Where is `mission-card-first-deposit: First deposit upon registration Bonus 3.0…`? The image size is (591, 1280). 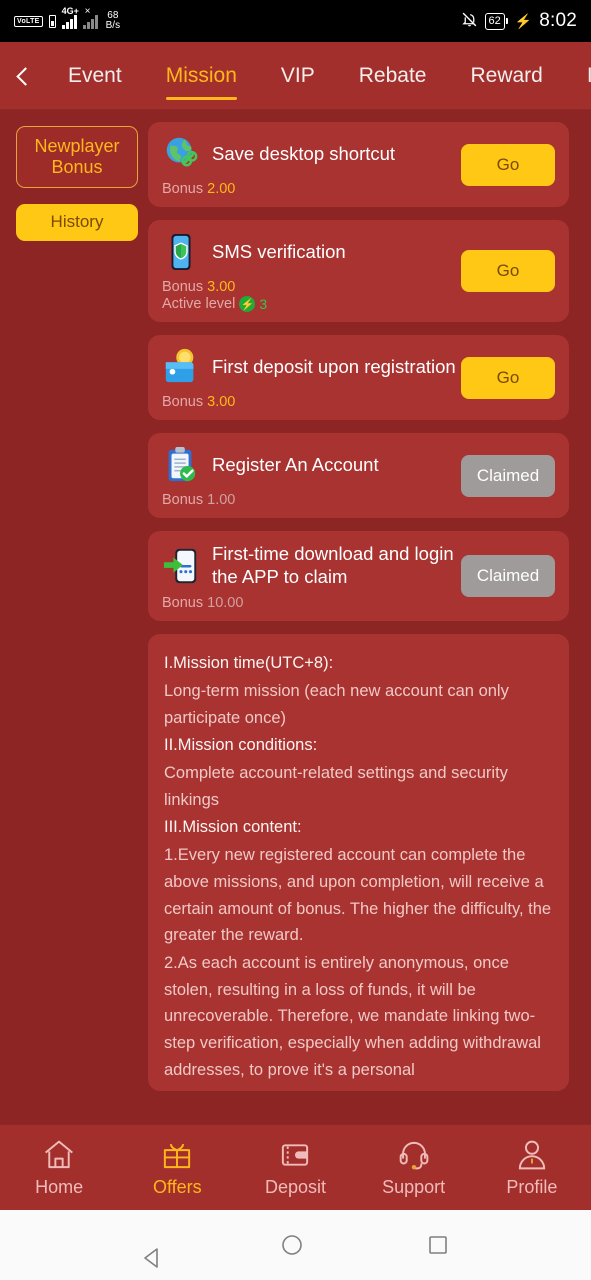
mission-card-first-deposit: First deposit upon registration Bonus 3.0… is located at coordinates (358, 377).